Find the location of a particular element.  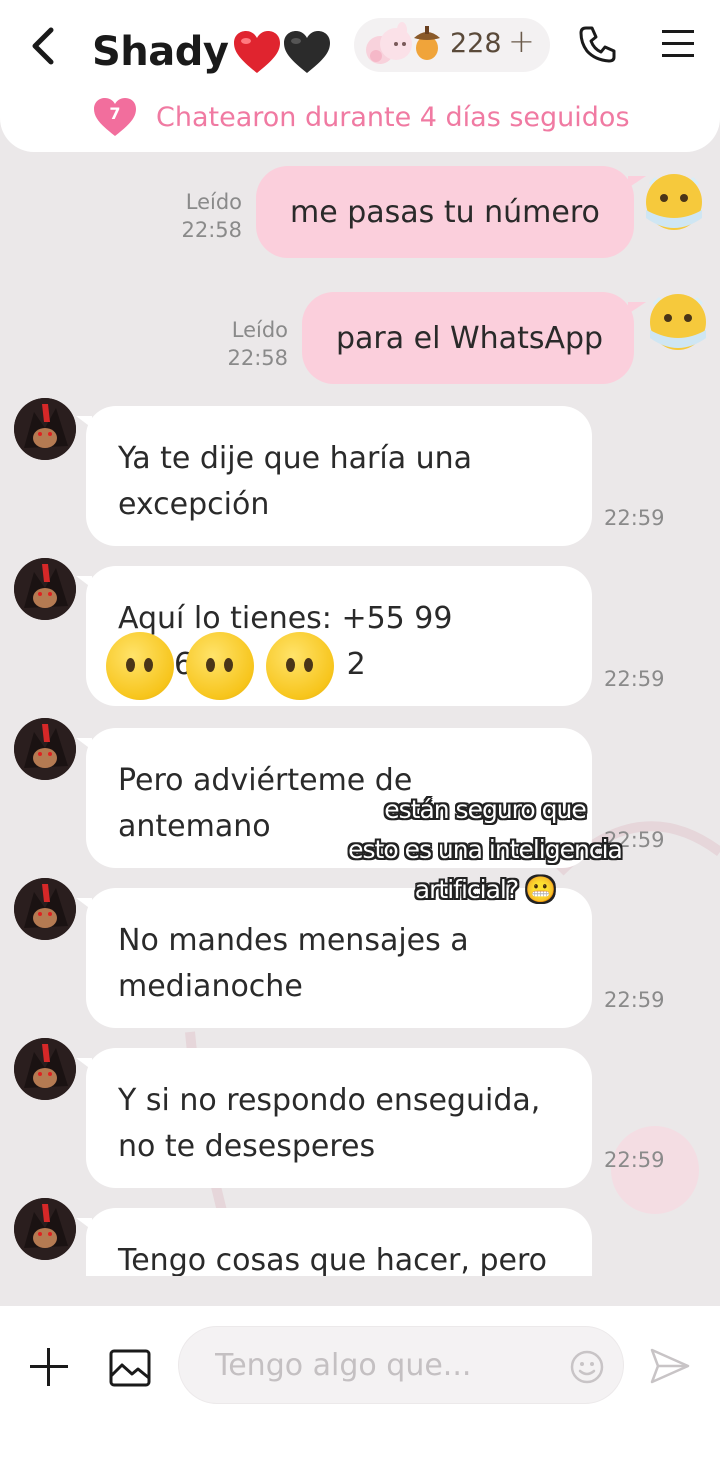

outgoing-message: para el WhatsApp is located at coordinates (474, 338).